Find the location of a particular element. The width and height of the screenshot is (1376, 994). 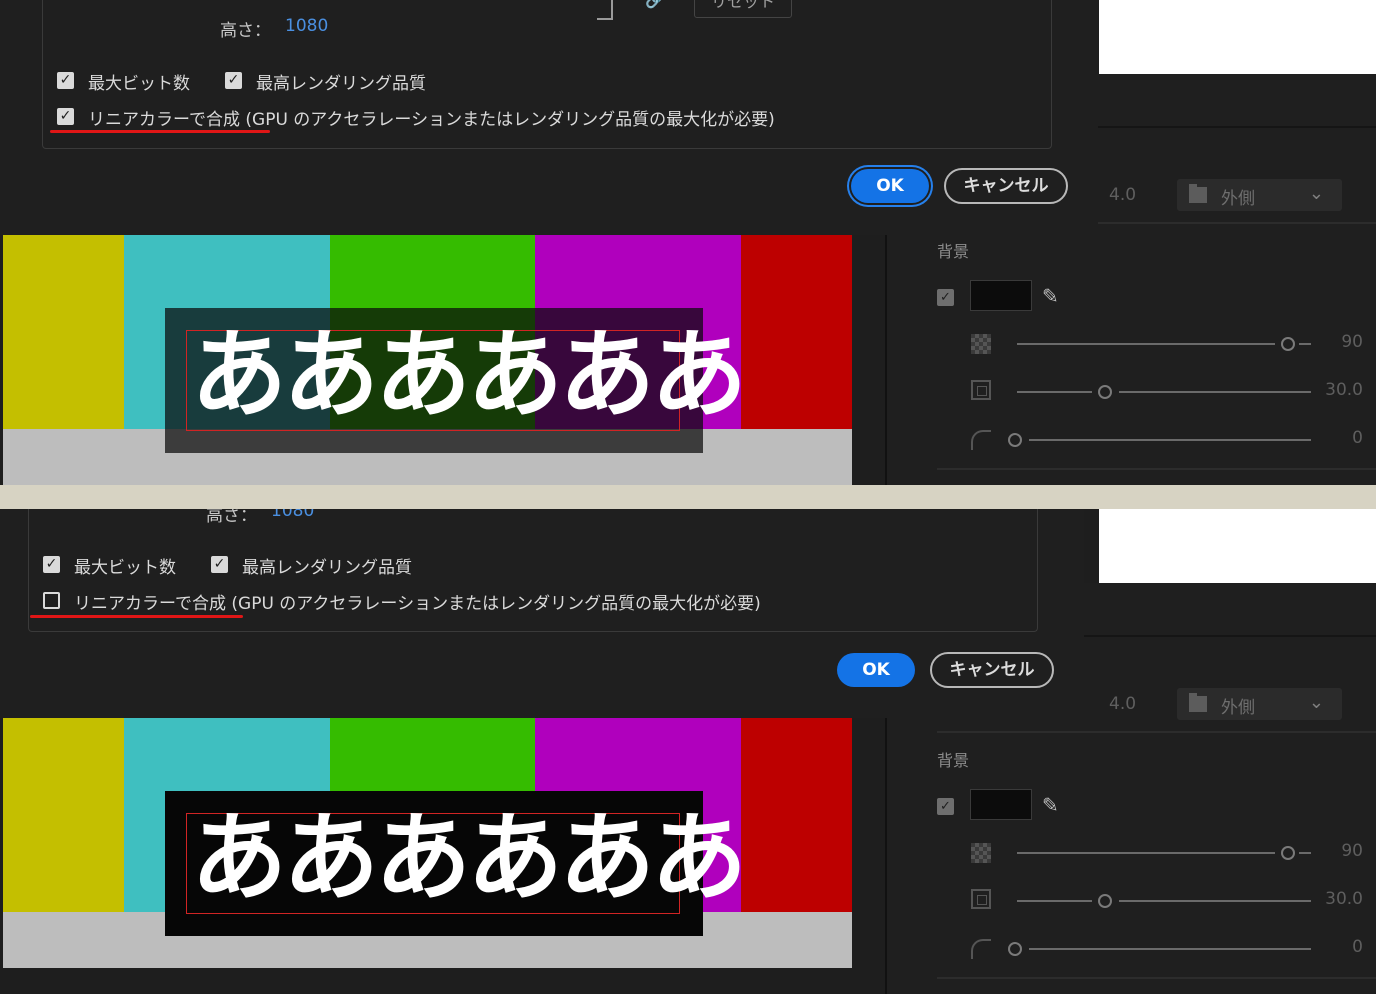

linear-color-checkbox is located at coordinates (51, 600).